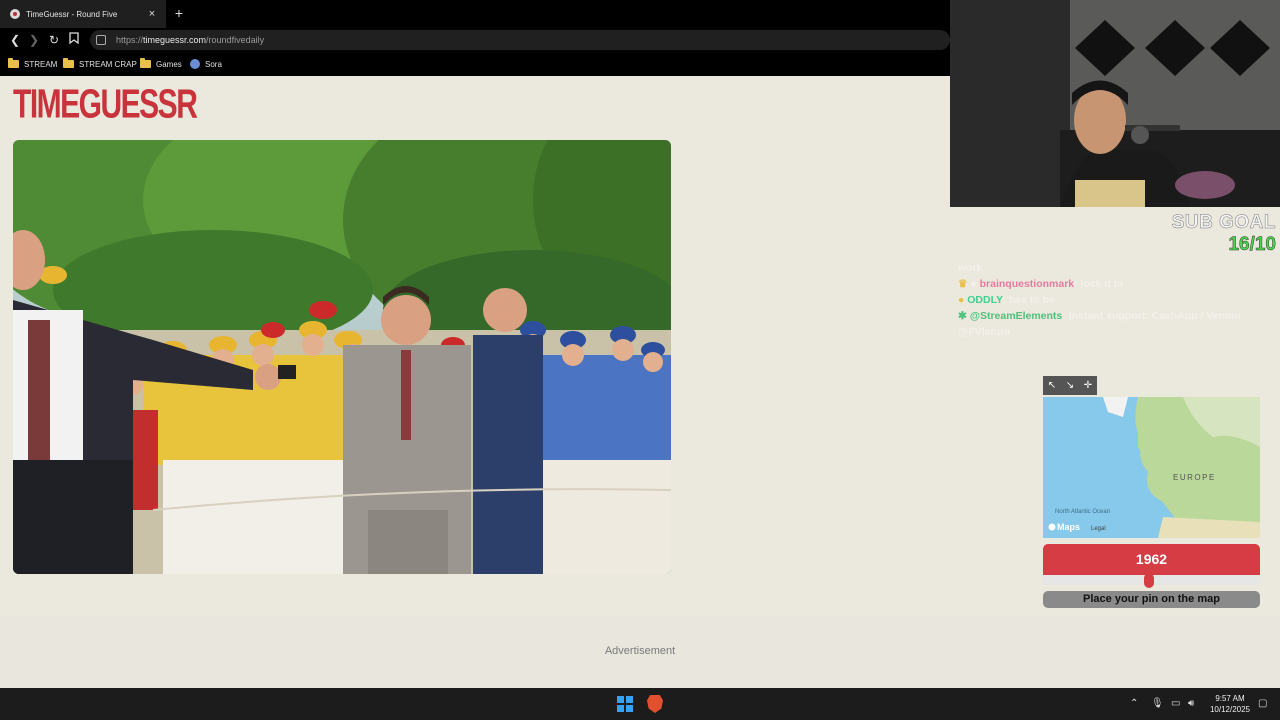  What do you see at coordinates (1068, 527) in the screenshot?
I see `map-brand: Maps` at bounding box center [1068, 527].